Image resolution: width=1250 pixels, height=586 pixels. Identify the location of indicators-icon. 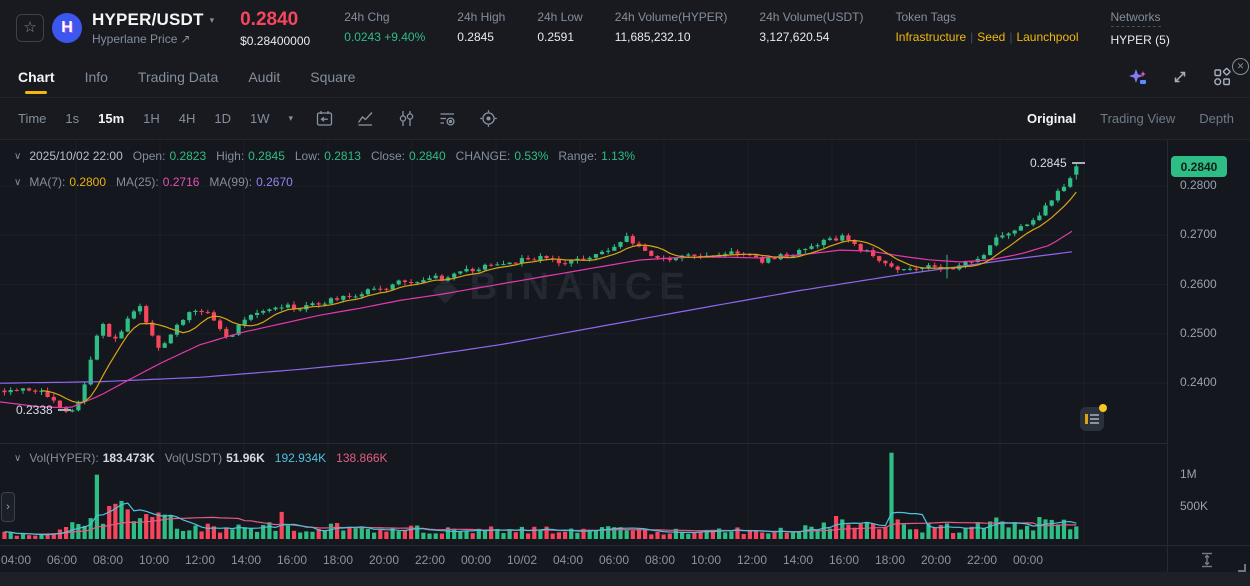
(447, 118).